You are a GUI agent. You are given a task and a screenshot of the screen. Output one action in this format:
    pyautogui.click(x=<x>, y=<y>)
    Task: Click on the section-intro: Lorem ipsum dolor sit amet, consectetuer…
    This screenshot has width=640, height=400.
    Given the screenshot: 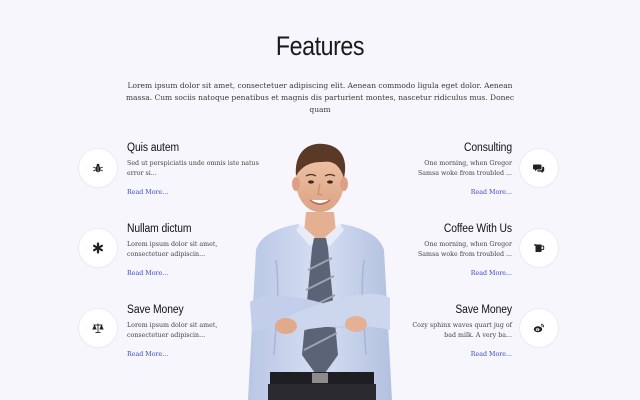 What is the action you would take?
    pyautogui.click(x=320, y=97)
    